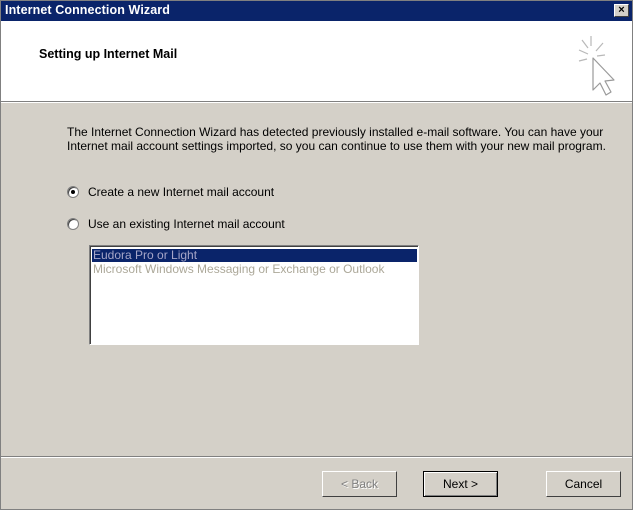  I want to click on radio-use-existing, so click(73, 224).